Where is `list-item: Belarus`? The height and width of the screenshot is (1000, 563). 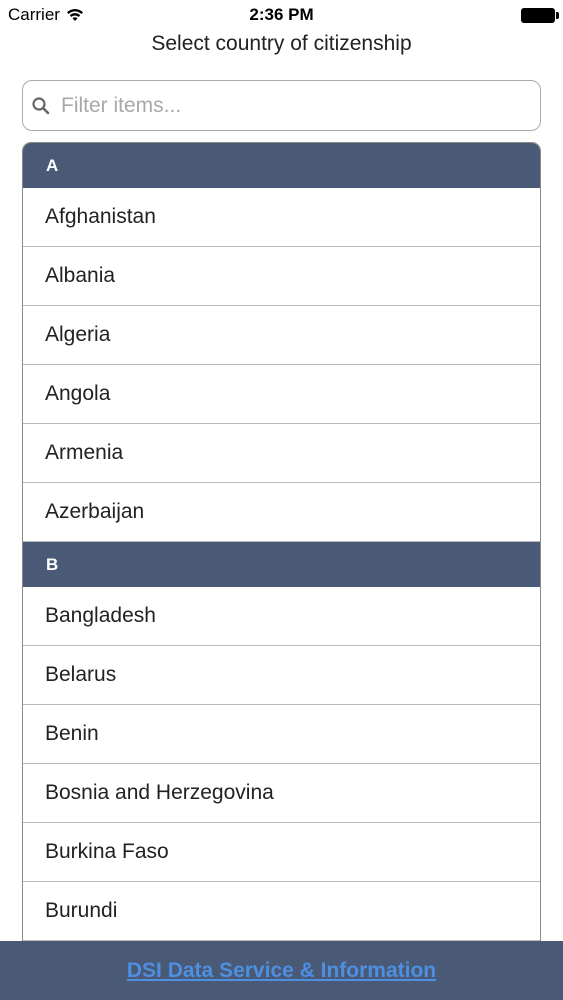 list-item: Belarus is located at coordinates (281, 675).